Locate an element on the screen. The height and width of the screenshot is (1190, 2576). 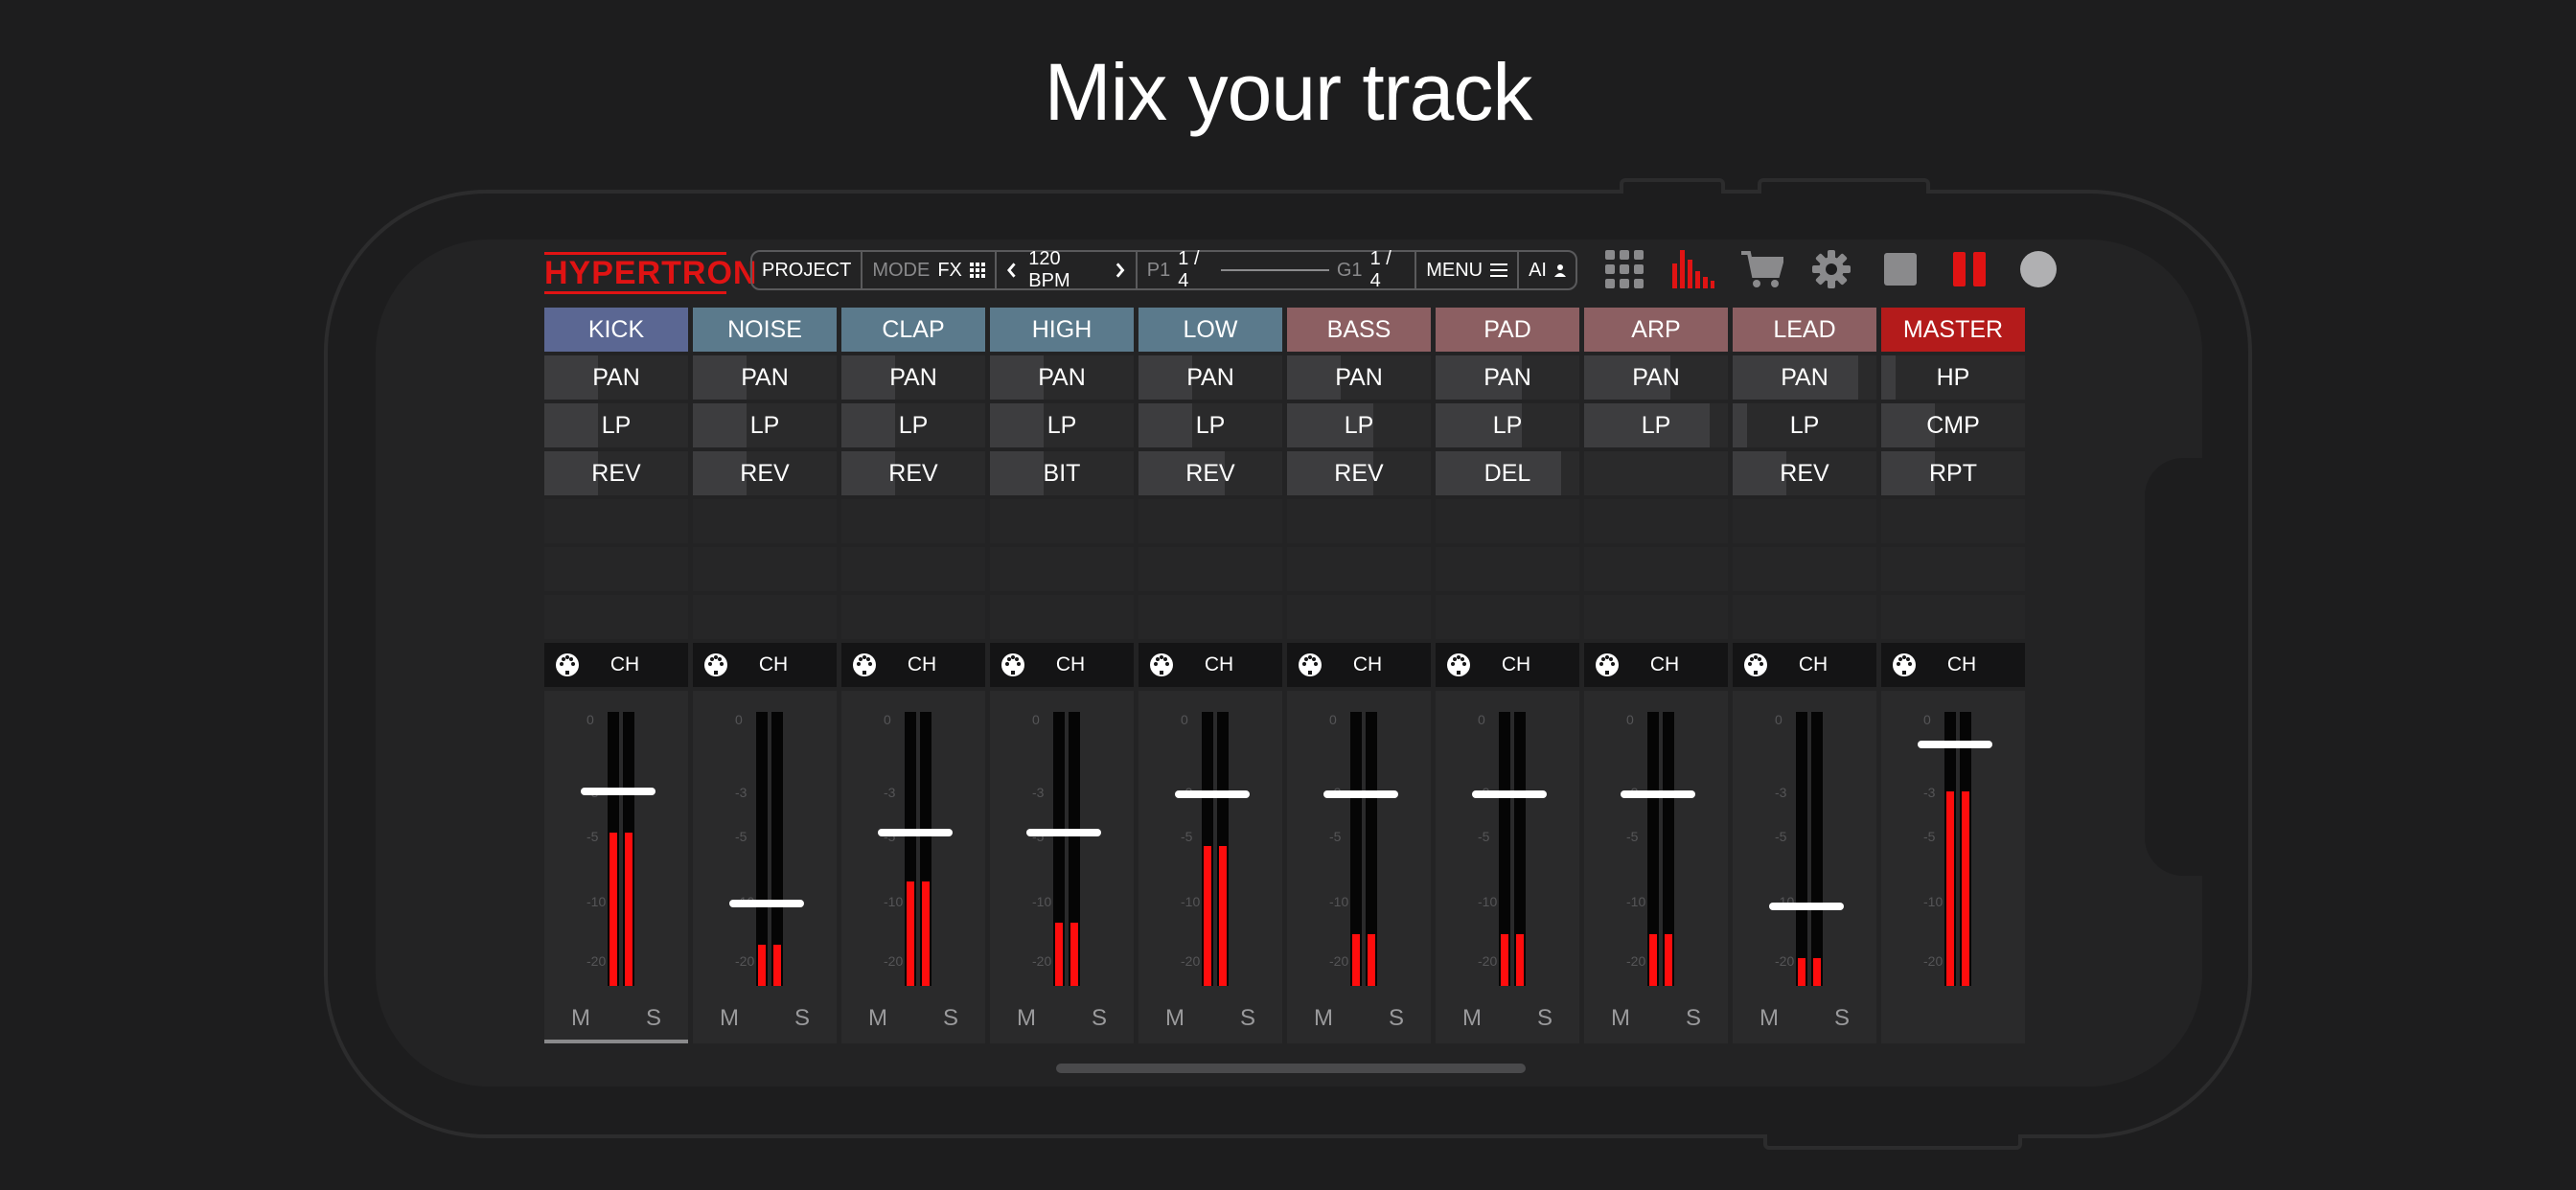
home-indicator is located at coordinates (1291, 1069).